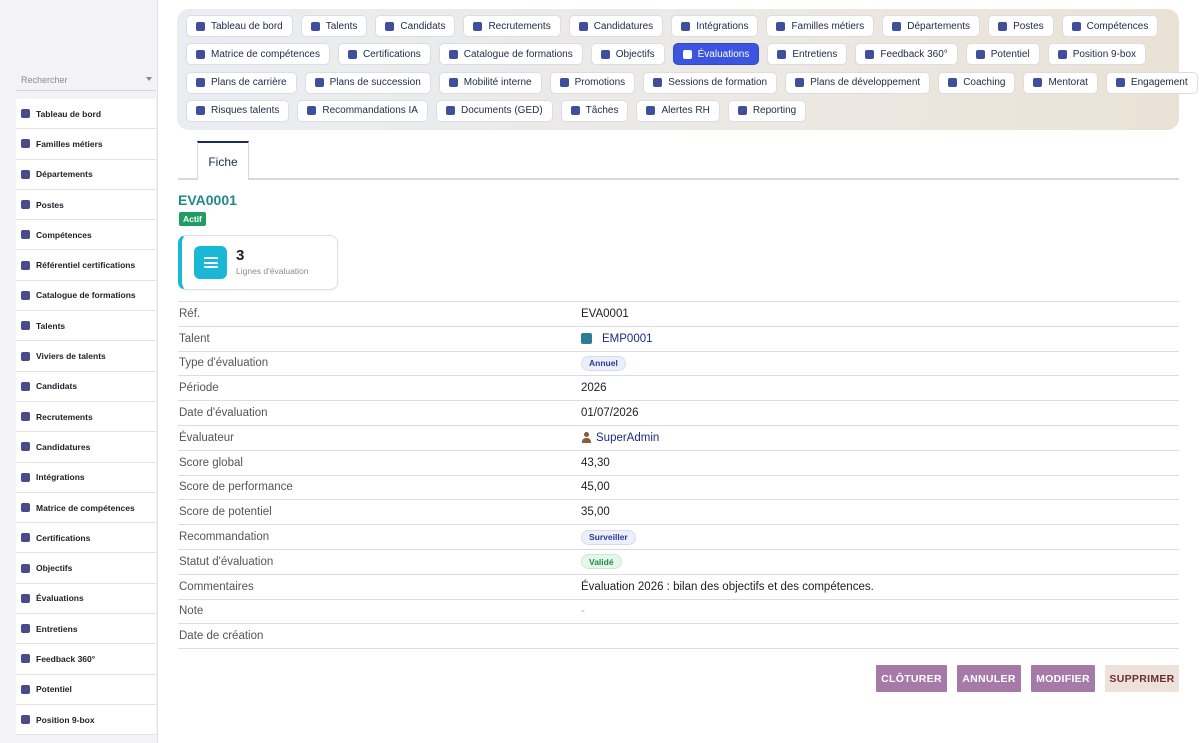 The image size is (1200, 743). I want to click on nav-chip: Recommandations IA, so click(362, 110).